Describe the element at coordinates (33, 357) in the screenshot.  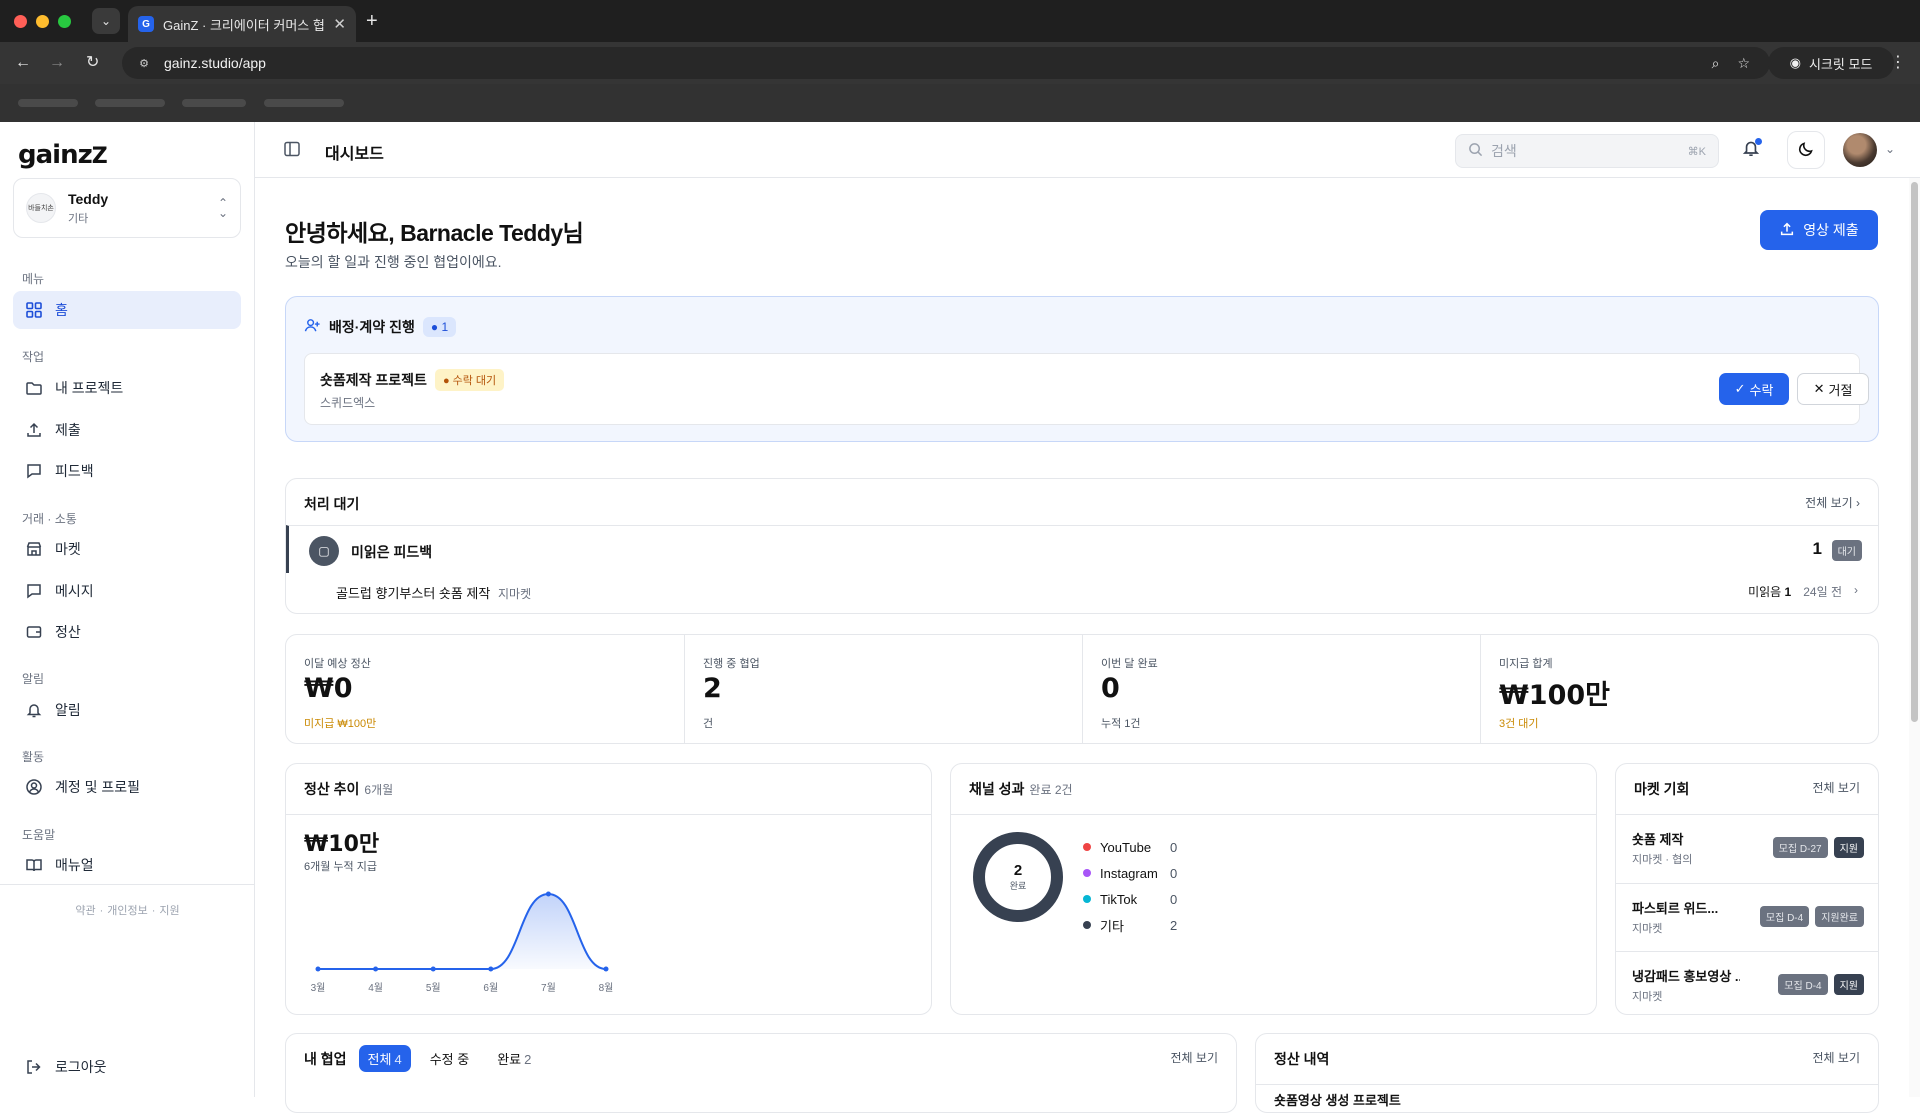
I see `section-label-work: 작업` at that location.